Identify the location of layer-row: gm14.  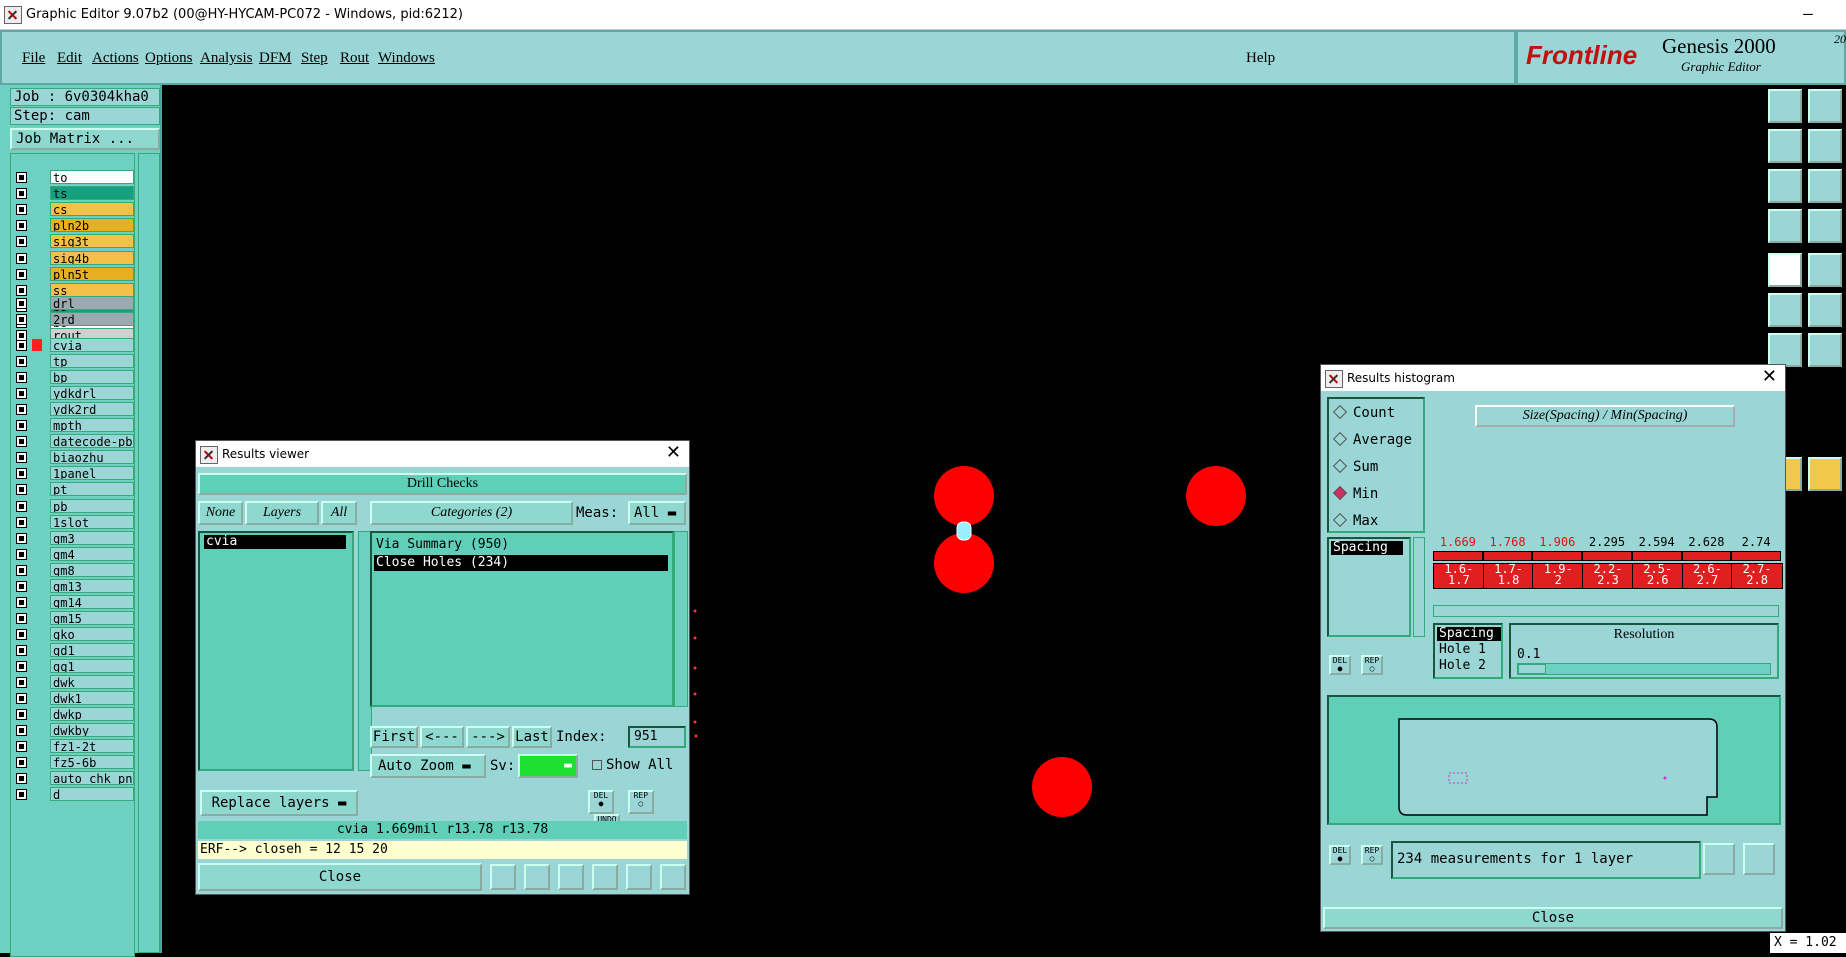
(75, 602).